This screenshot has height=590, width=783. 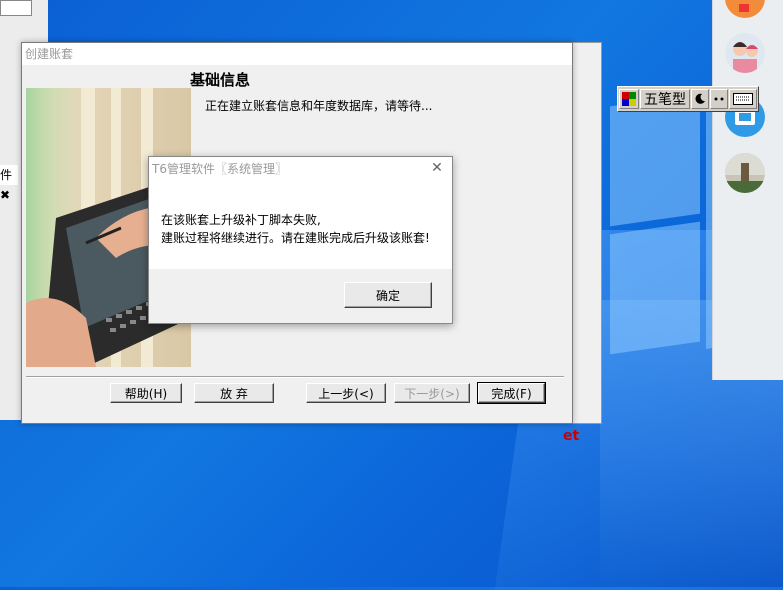 I want to click on message-line: 在该账套上升级补丁脚本失败,, so click(x=241, y=220).